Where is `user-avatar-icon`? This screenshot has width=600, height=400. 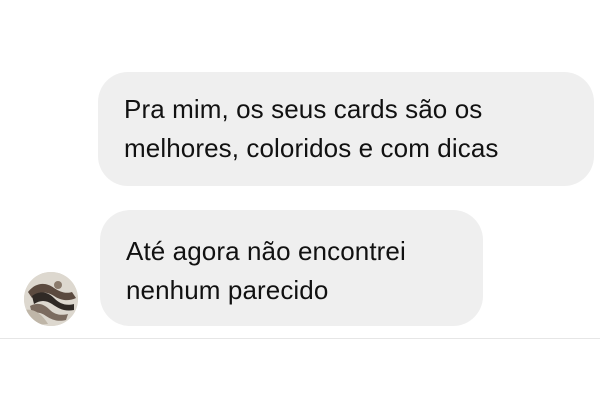 user-avatar-icon is located at coordinates (51, 299).